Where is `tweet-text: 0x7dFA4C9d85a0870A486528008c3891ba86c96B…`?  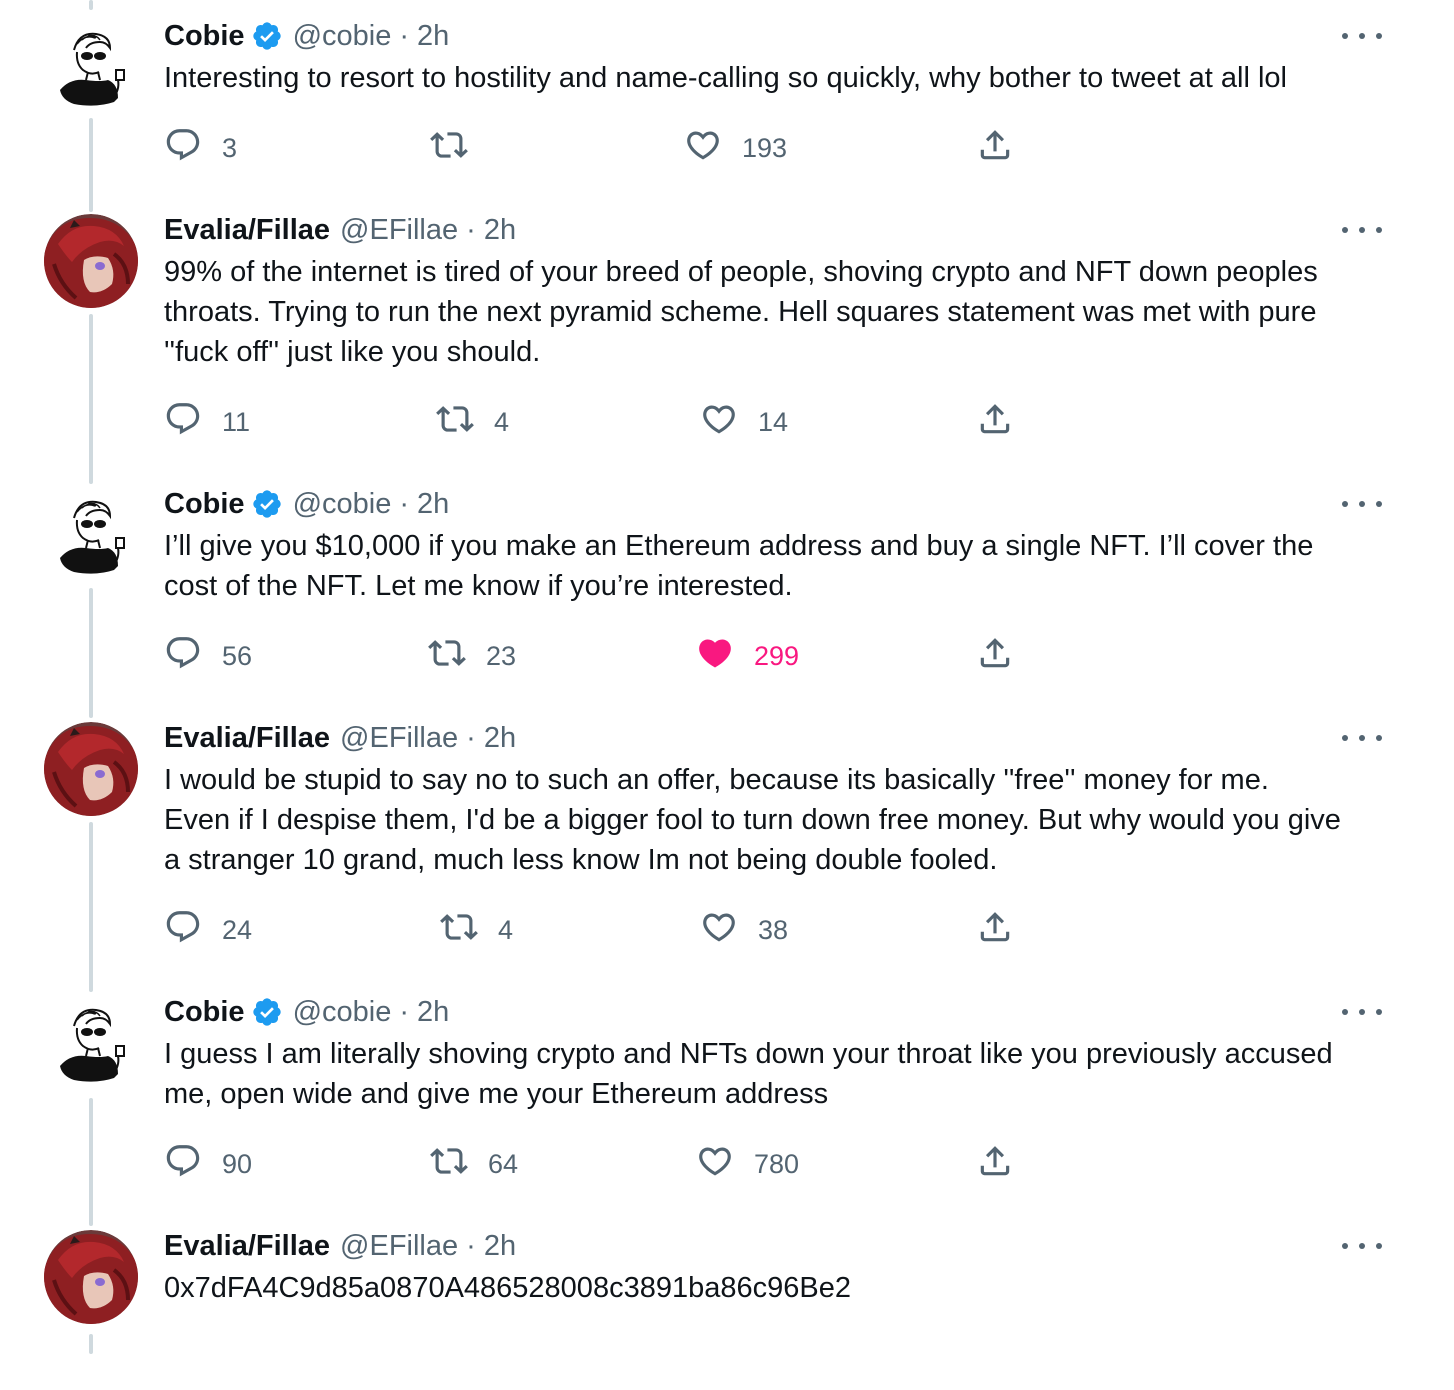 tweet-text: 0x7dFA4C9d85a0870A486528008c3891ba86c96B… is located at coordinates (507, 1288).